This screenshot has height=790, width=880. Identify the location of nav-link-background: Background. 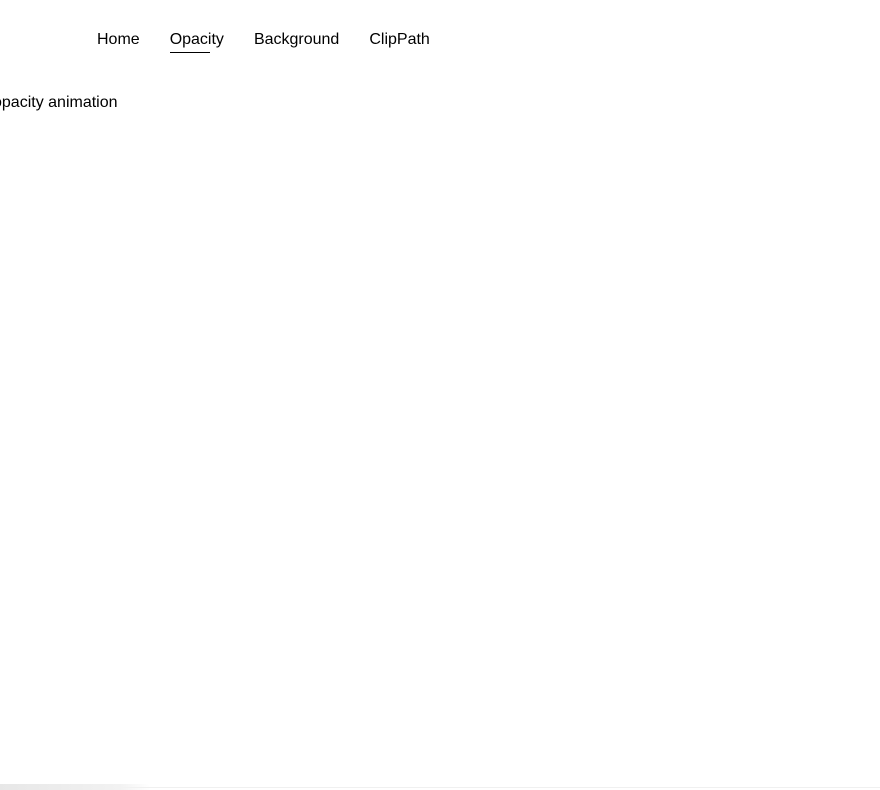
(296, 42).